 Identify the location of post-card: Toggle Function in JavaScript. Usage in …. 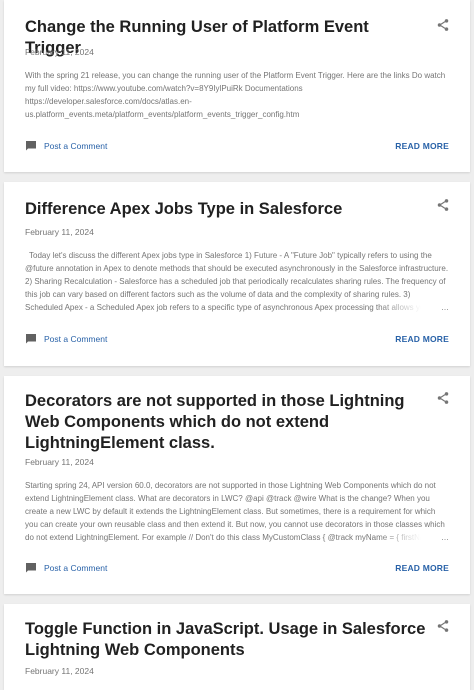
(237, 647).